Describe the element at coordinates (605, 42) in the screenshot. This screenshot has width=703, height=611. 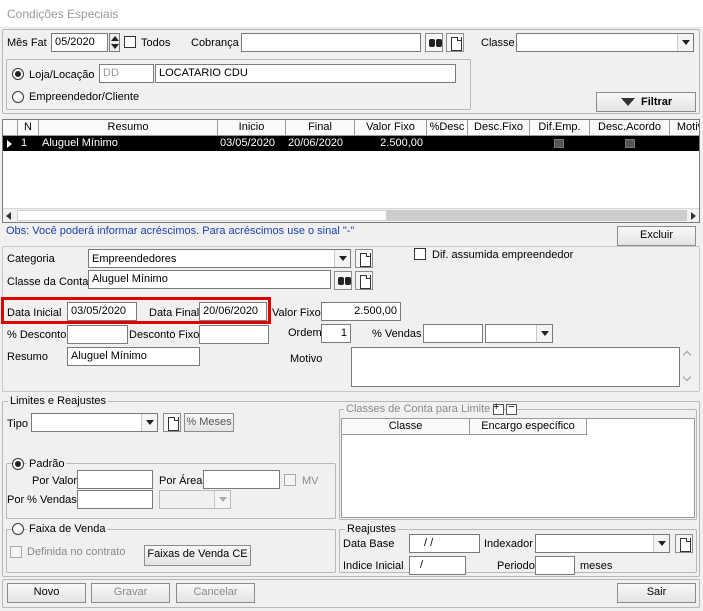
I see `classe-select` at that location.